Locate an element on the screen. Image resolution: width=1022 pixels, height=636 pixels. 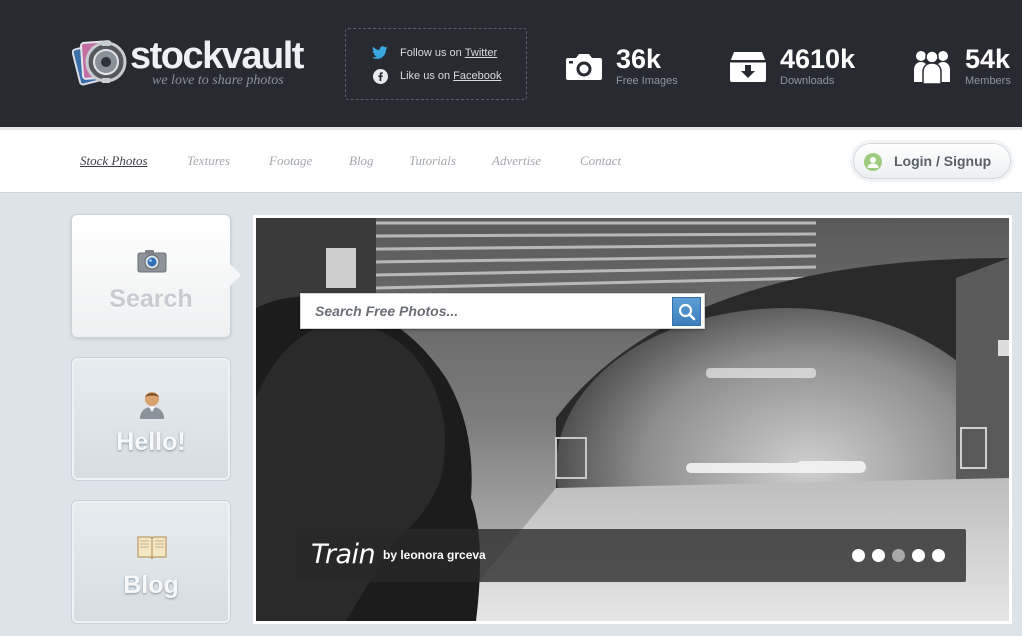
slide-title: Train is located at coordinates (343, 554).